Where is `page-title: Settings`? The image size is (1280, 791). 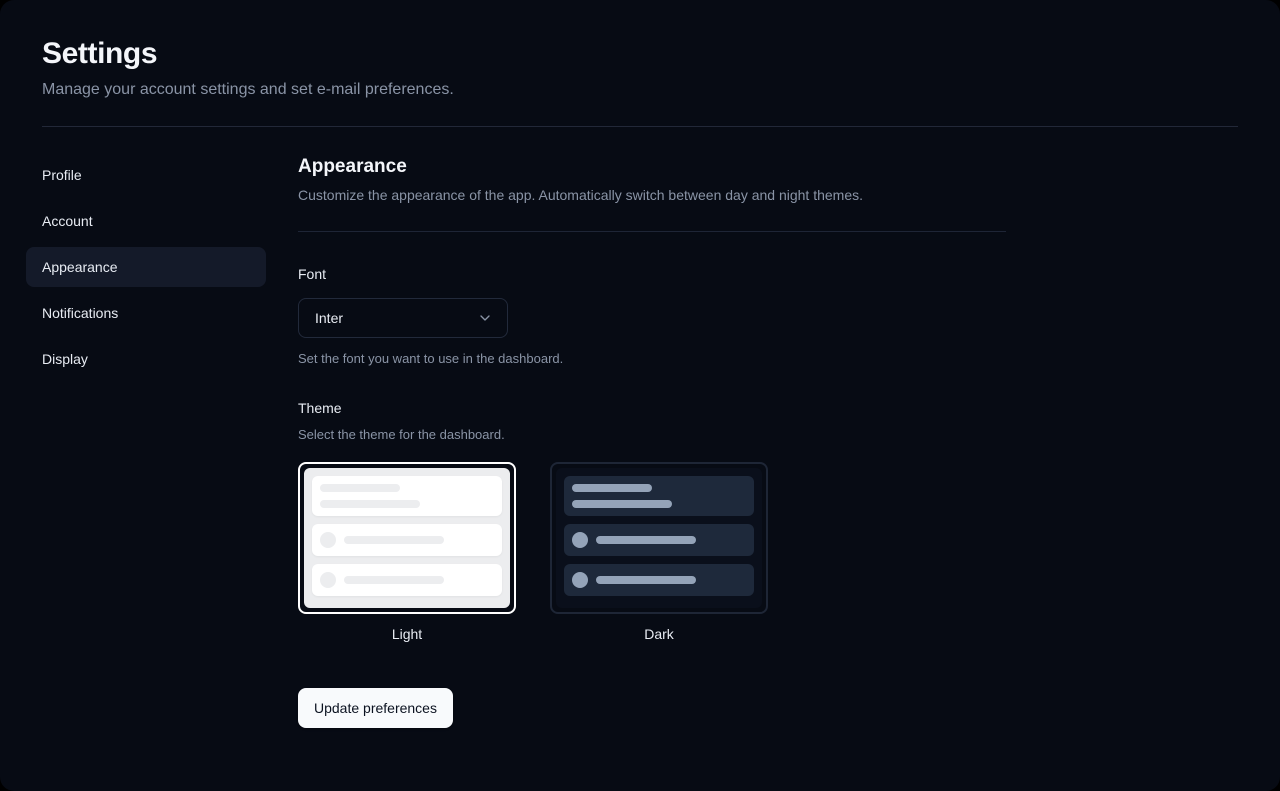
page-title: Settings is located at coordinates (100, 53).